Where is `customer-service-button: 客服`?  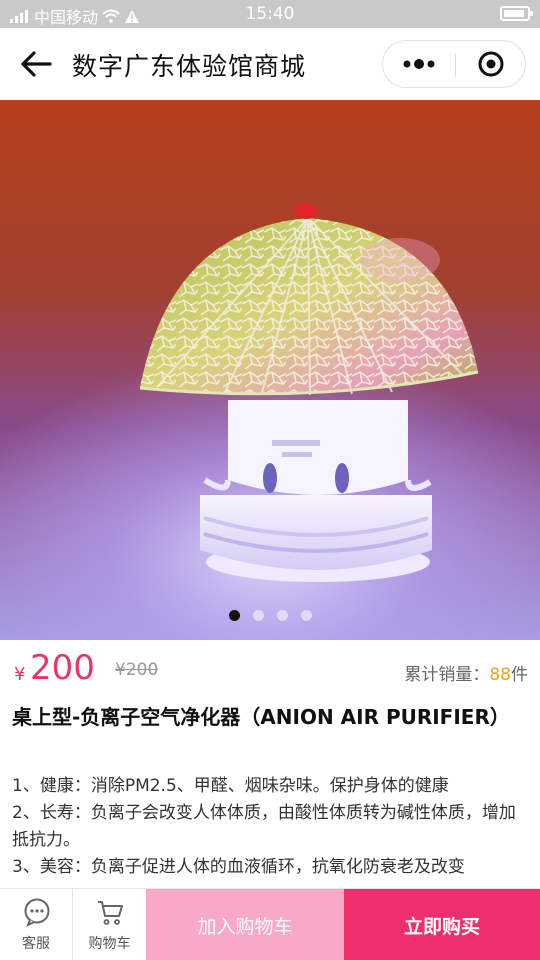
customer-service-button: 客服 is located at coordinates (36, 924).